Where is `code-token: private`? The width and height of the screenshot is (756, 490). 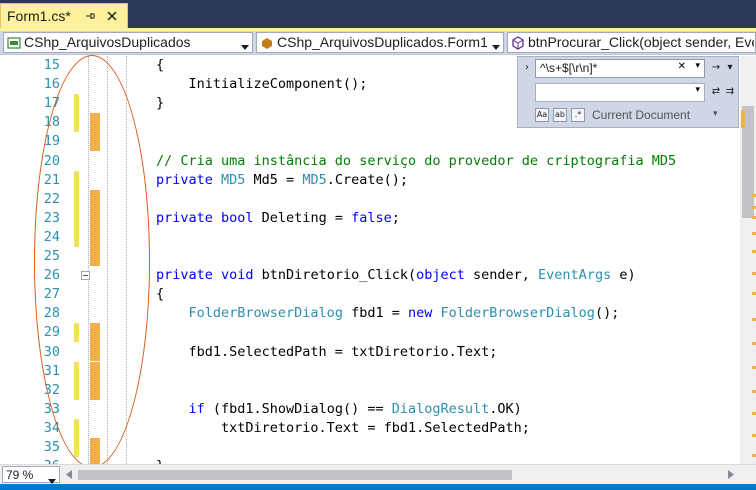
code-token: private is located at coordinates (189, 179).